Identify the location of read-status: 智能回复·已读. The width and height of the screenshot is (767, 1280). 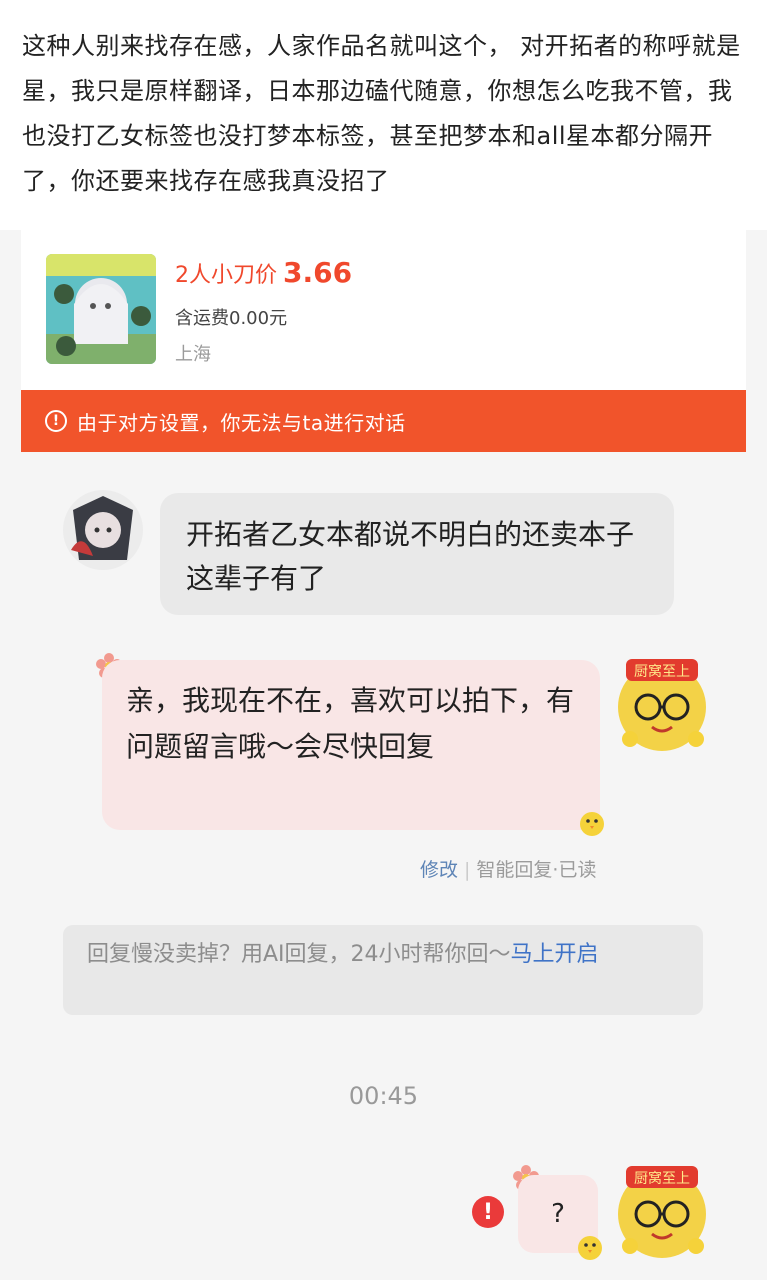
(536, 870).